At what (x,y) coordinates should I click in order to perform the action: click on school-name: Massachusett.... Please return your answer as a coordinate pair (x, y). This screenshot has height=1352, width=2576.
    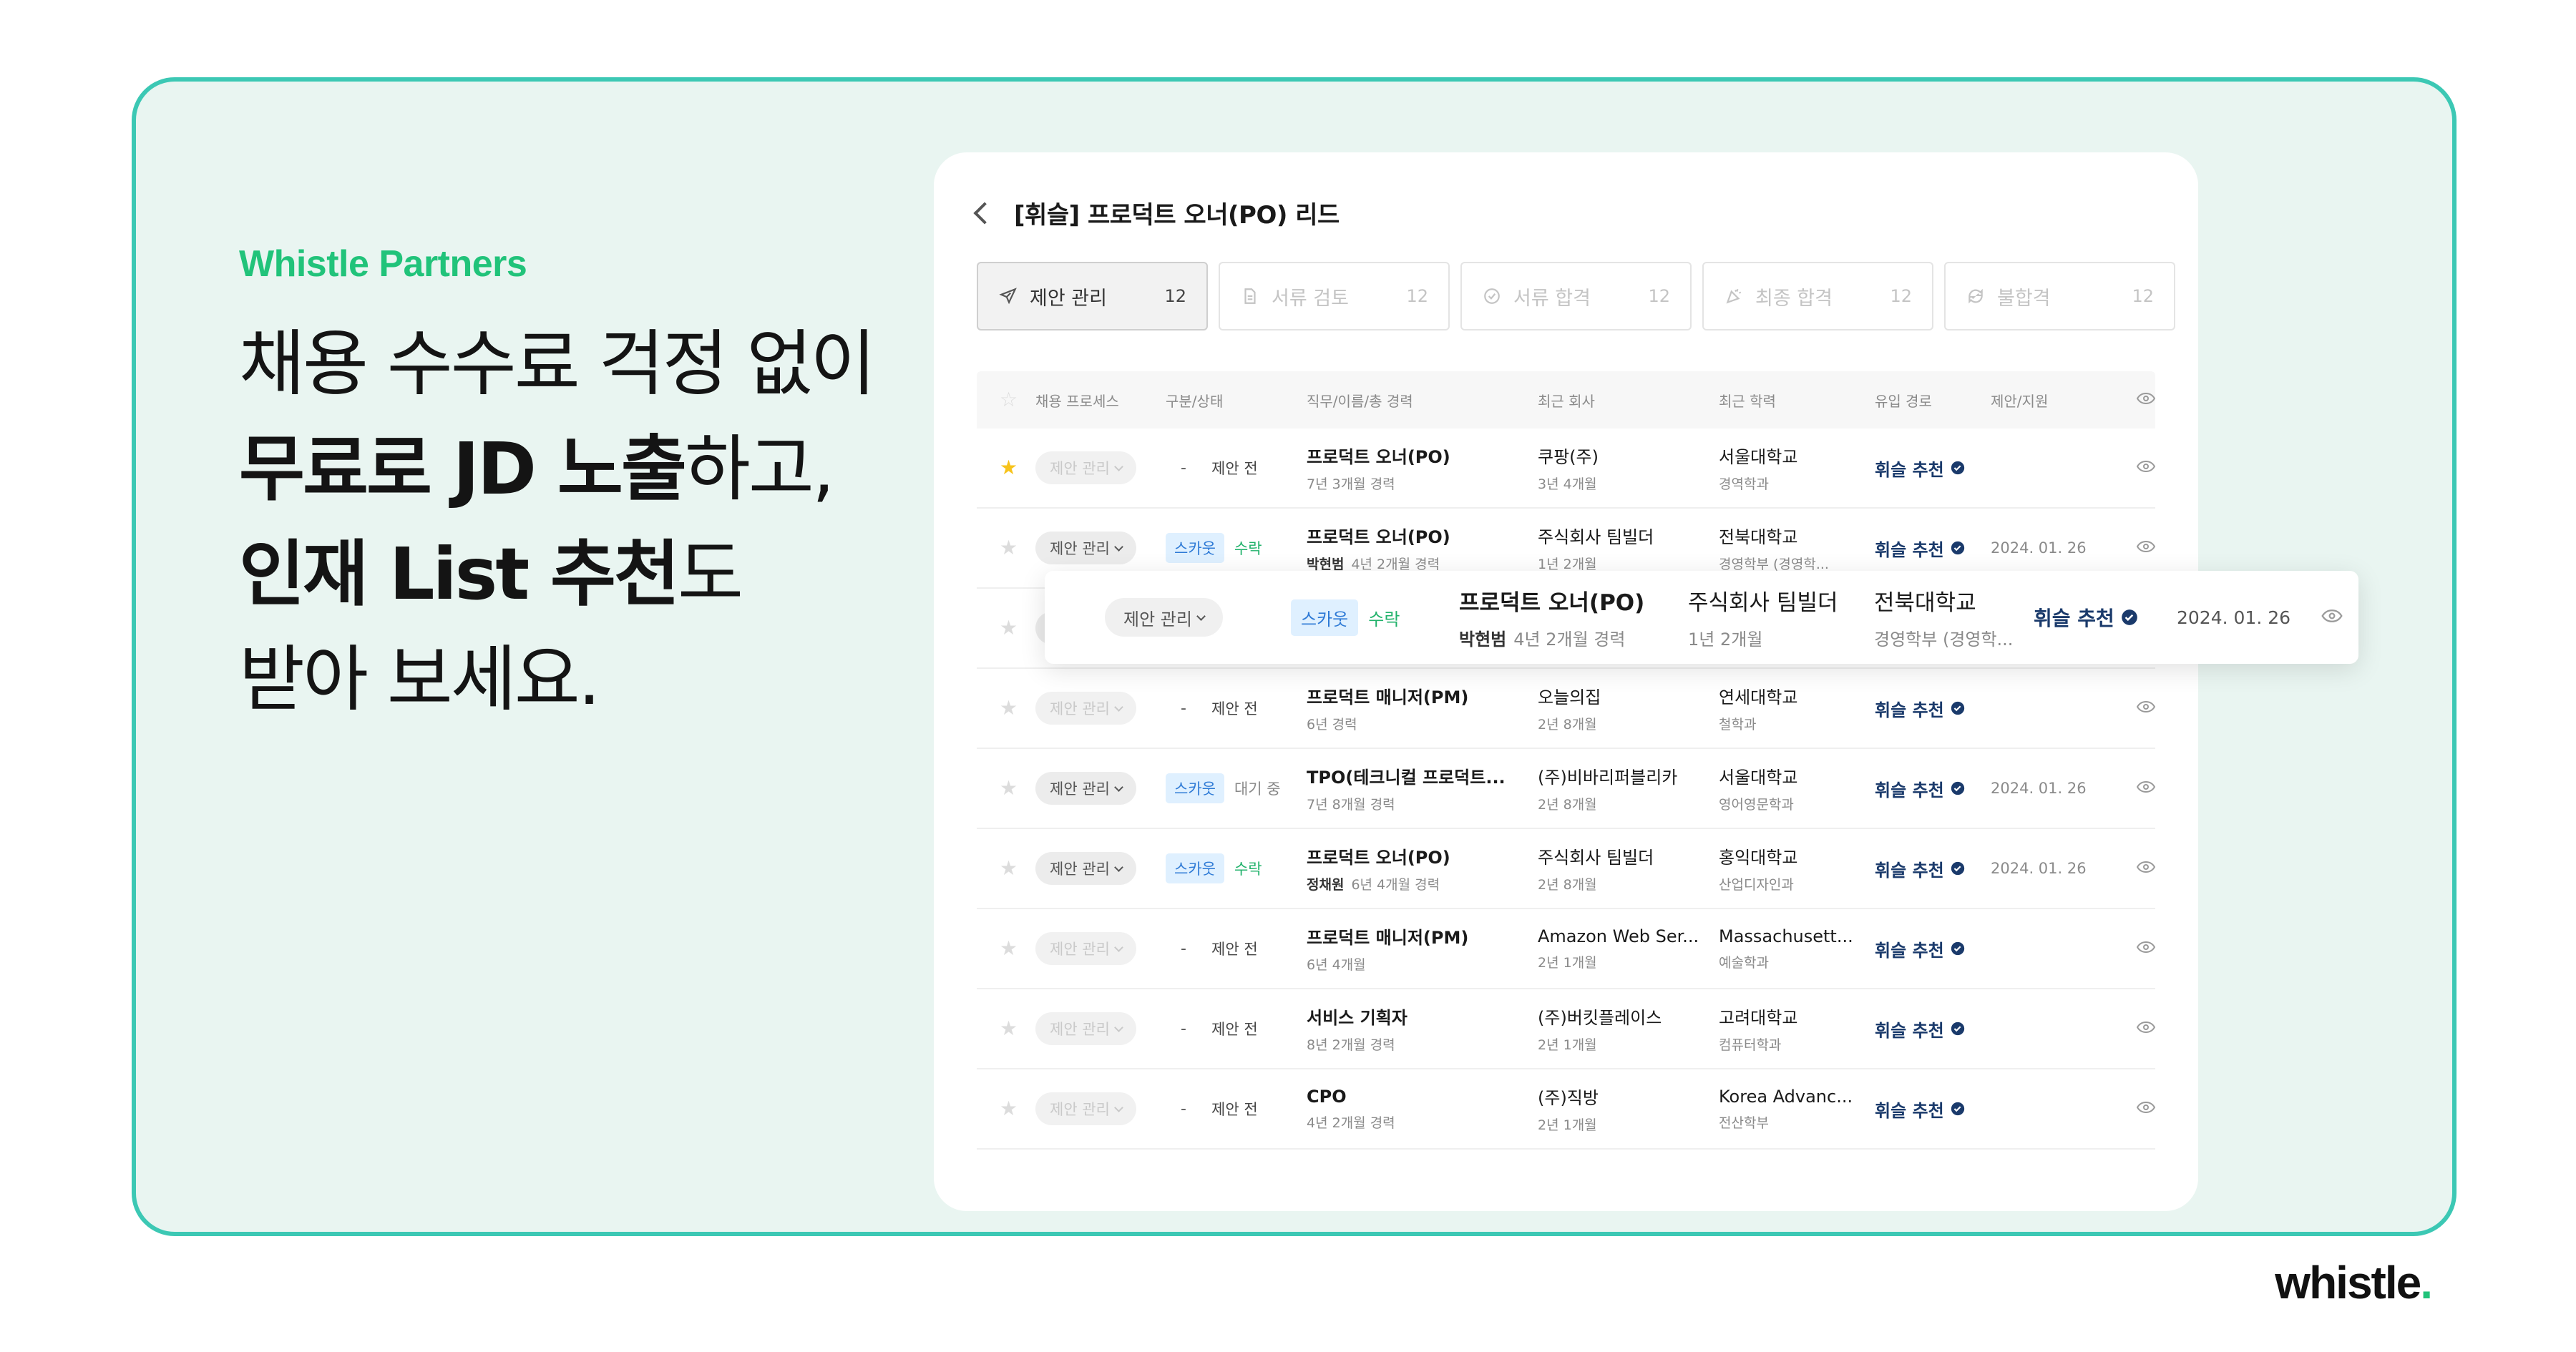
    Looking at the image, I should click on (1786, 936).